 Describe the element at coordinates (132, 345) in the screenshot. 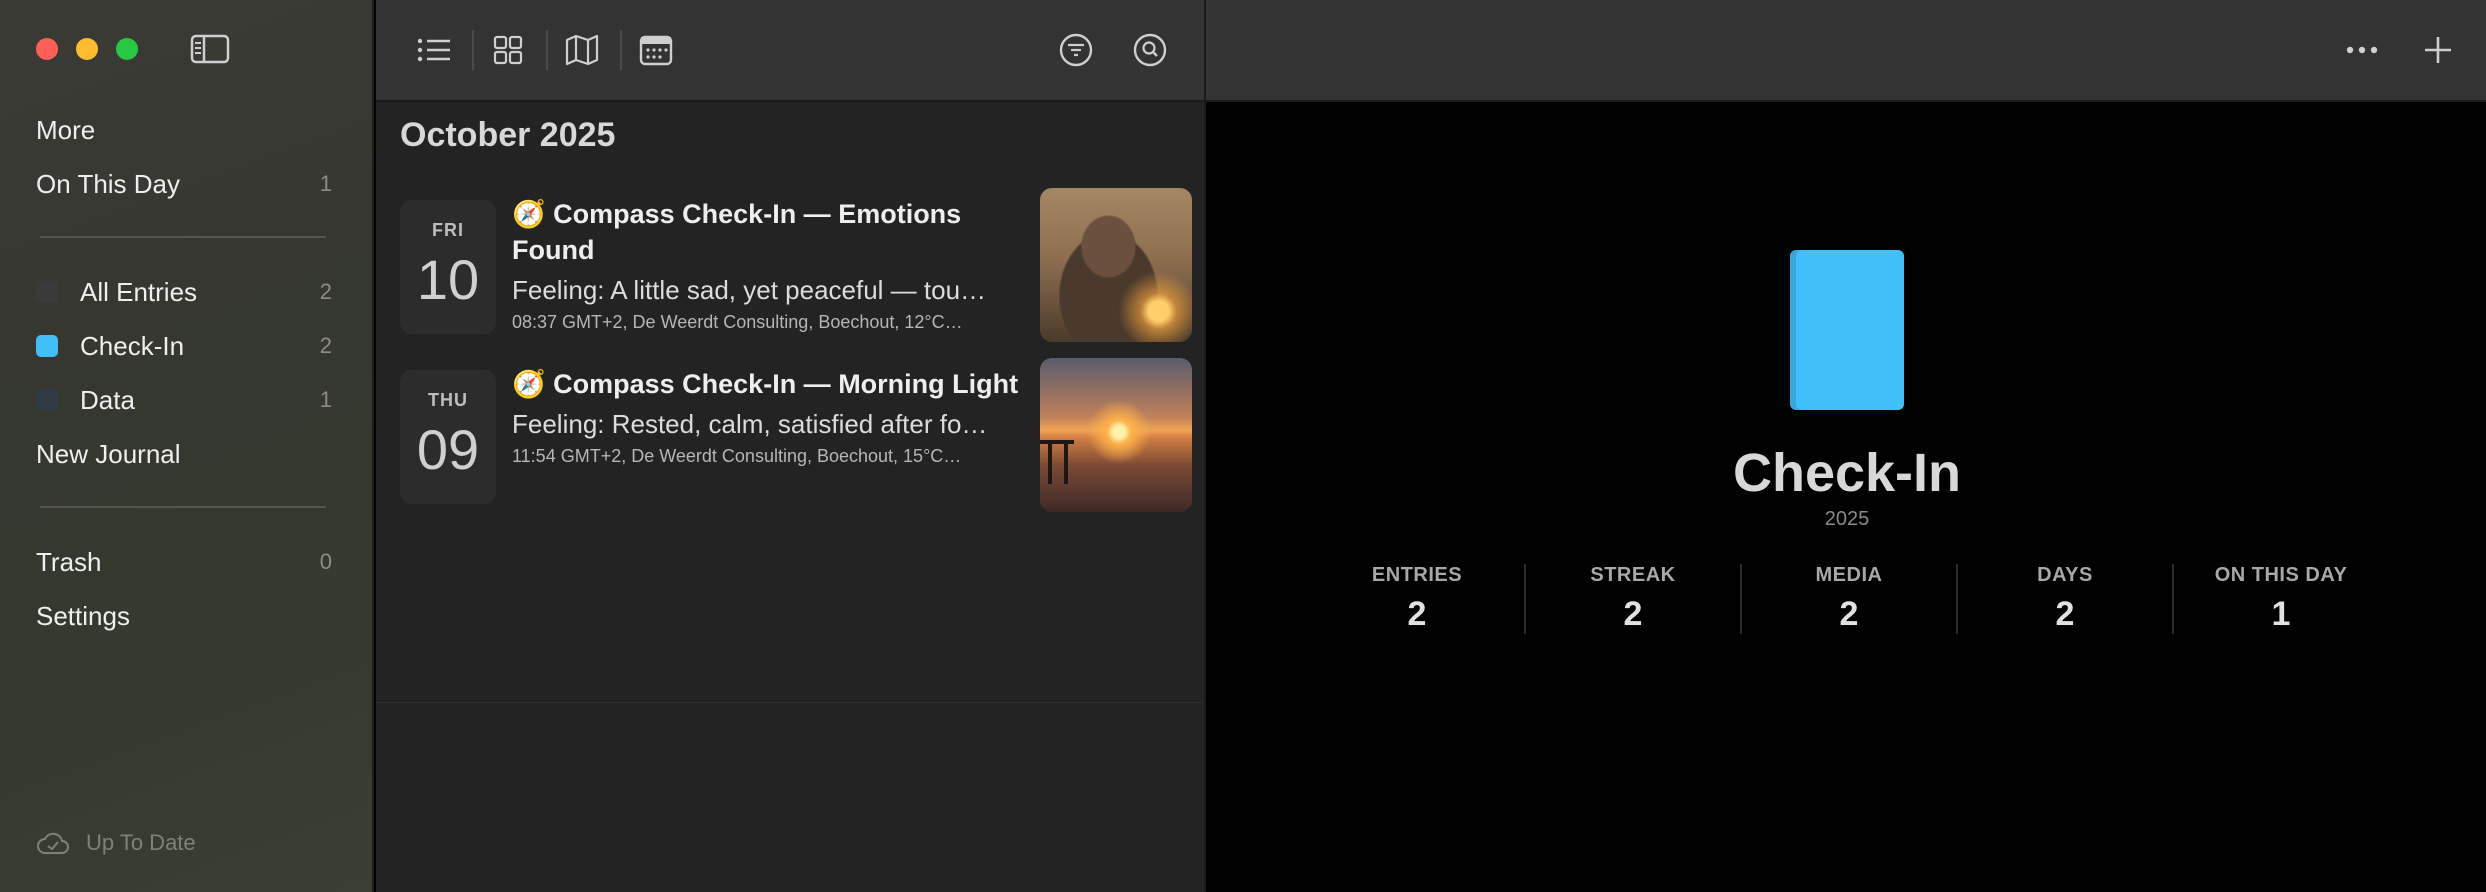

I see `sidebar-item-label: Check-In` at that location.